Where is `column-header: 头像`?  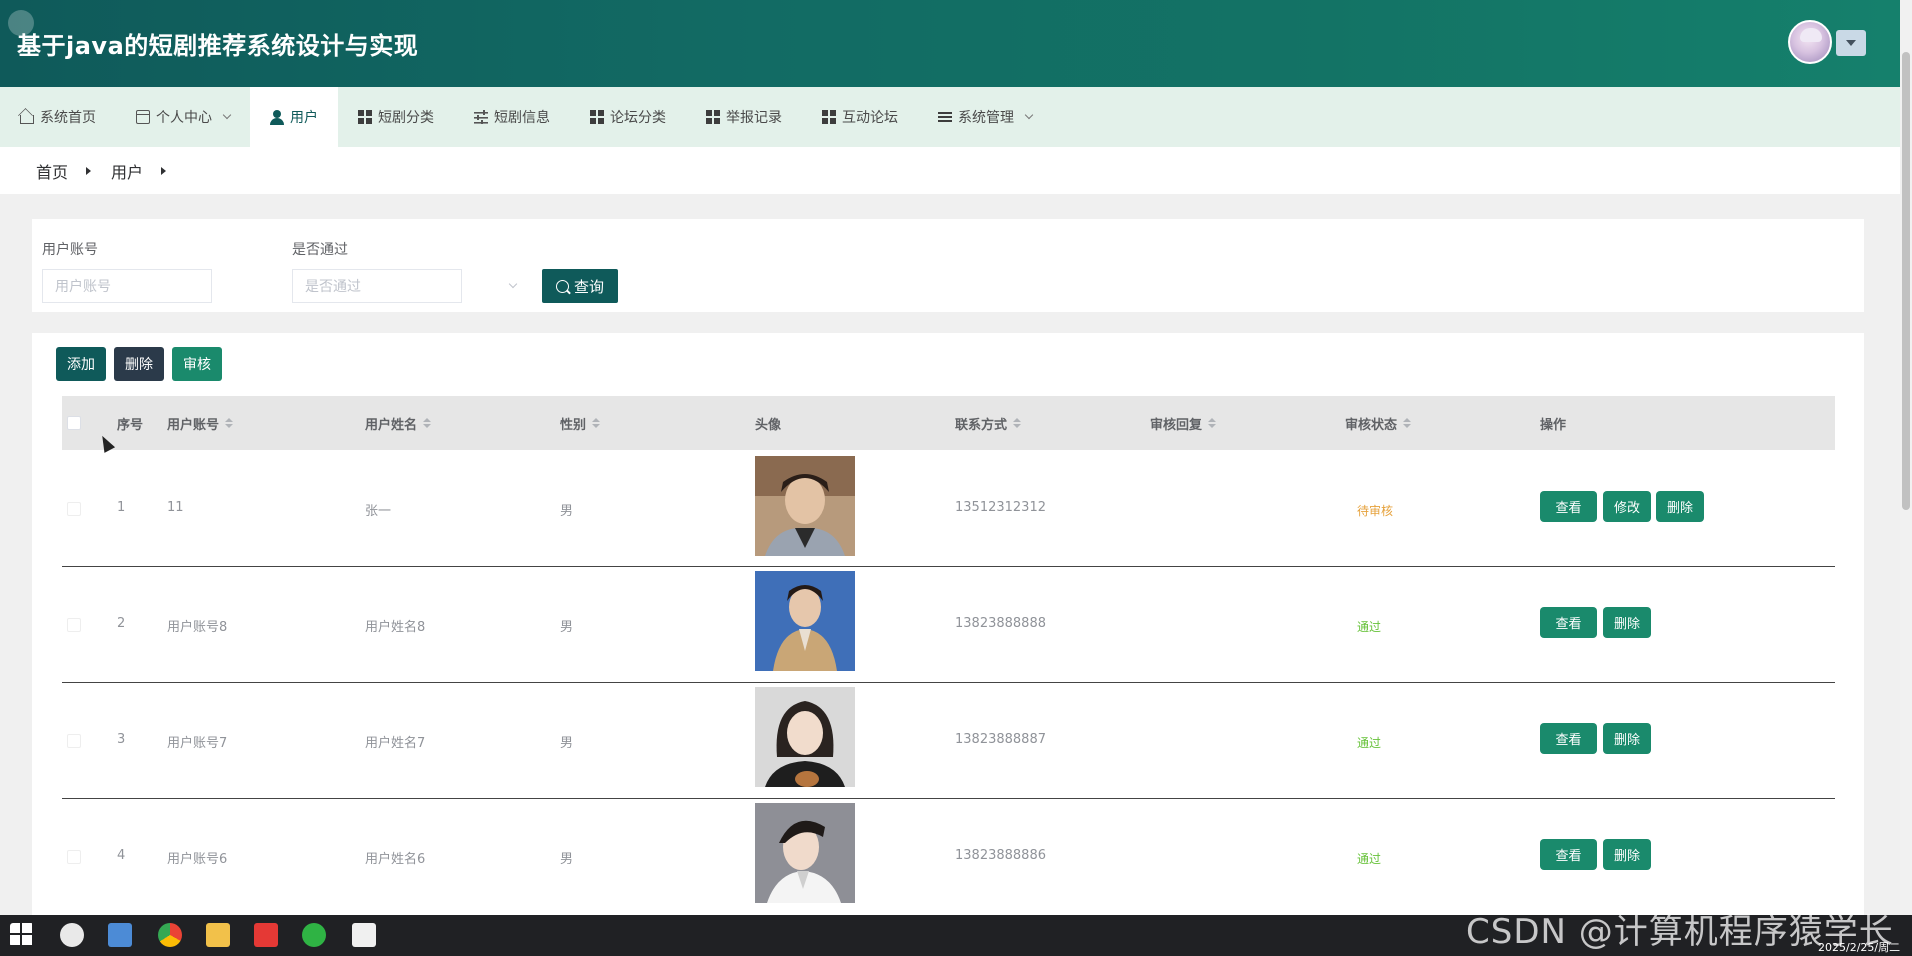
column-header: 头像 is located at coordinates (768, 423).